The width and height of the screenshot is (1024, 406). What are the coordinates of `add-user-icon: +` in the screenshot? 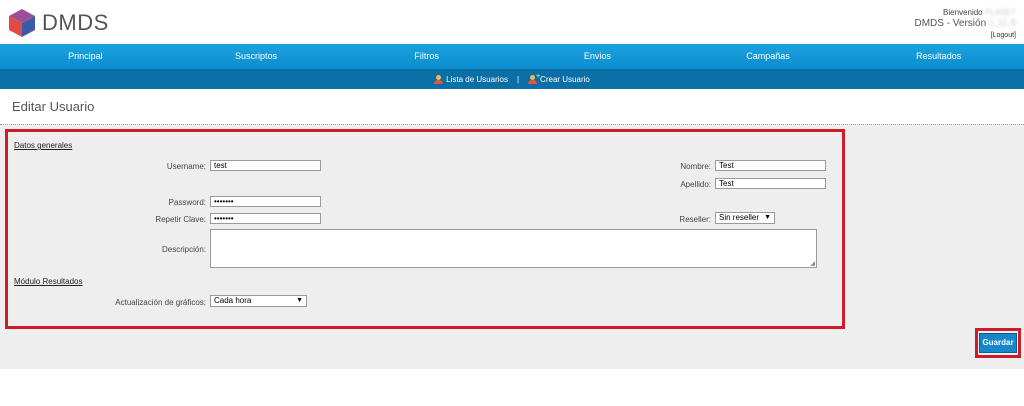 It's located at (534, 78).